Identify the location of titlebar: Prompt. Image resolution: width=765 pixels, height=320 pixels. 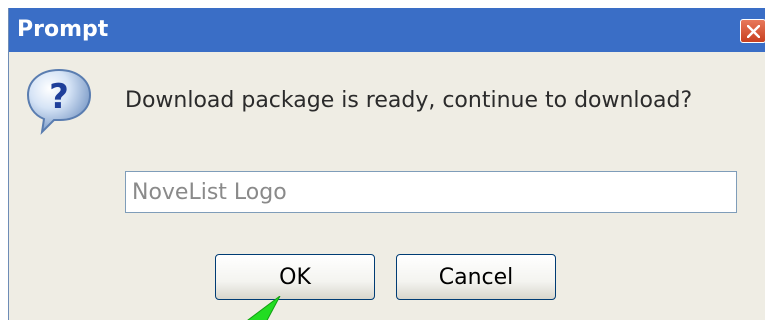
(387, 30).